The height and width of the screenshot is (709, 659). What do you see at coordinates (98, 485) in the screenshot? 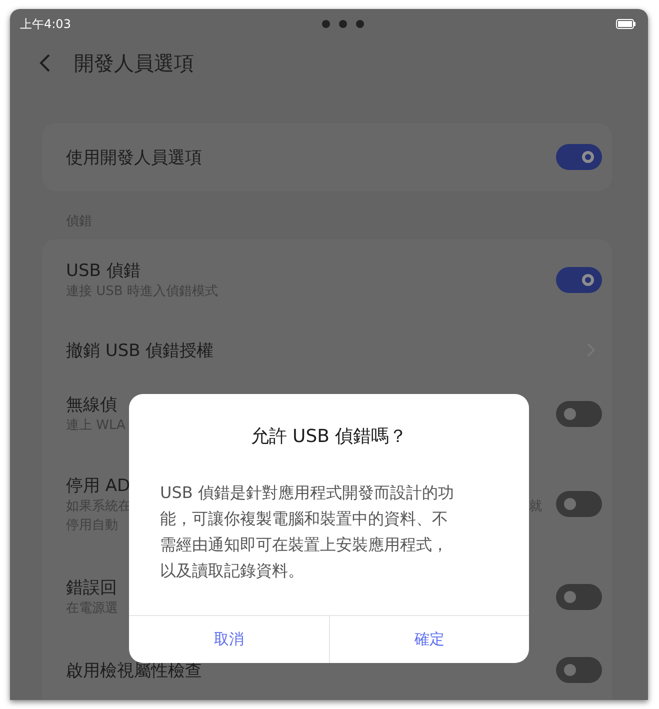
I see `setting-label: 停用 AD` at bounding box center [98, 485].